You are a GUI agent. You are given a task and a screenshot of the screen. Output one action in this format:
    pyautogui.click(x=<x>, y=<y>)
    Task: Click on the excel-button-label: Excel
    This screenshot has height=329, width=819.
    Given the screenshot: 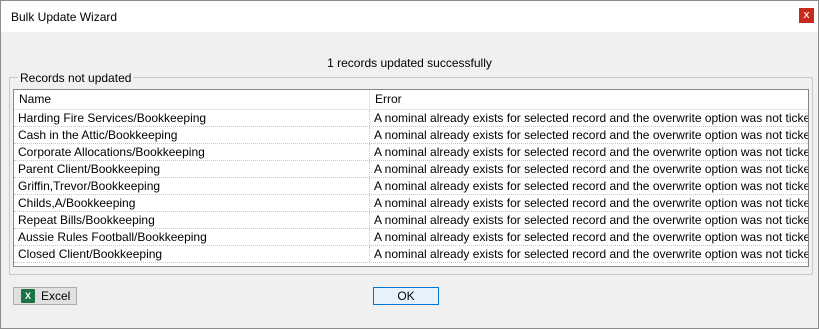 What is the action you would take?
    pyautogui.click(x=56, y=296)
    